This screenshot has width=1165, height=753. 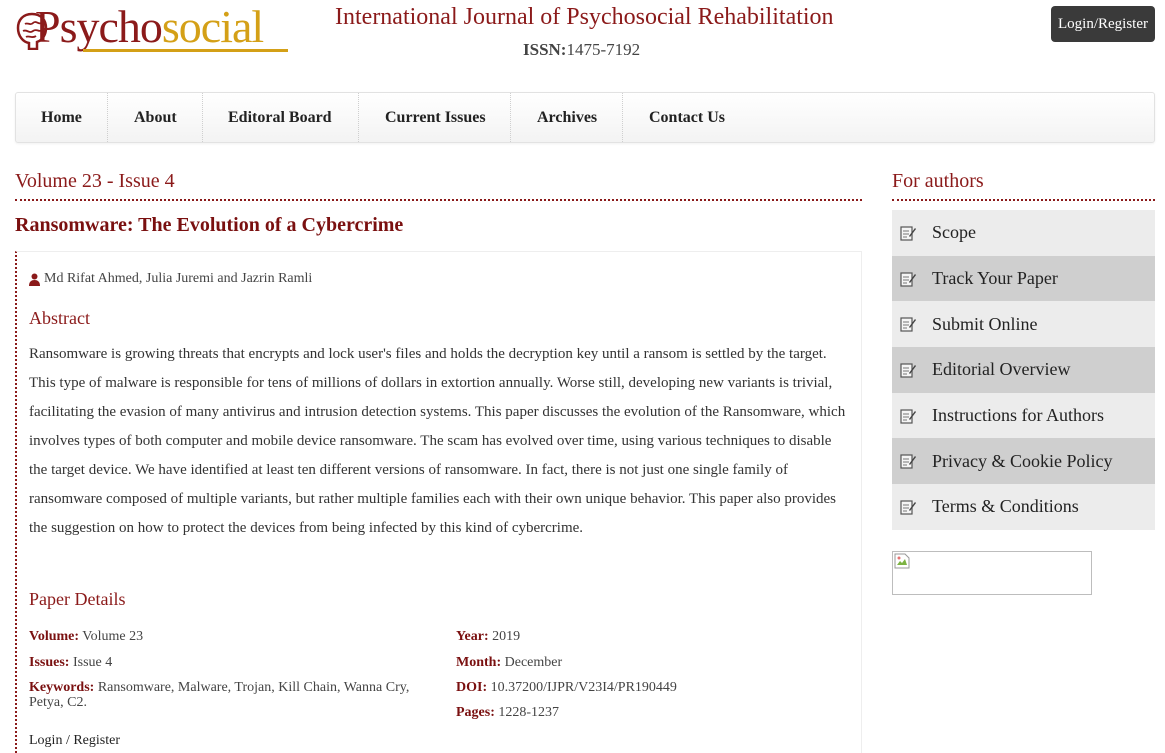 I want to click on sidebar-item-label: Instructions for Authors, so click(x=1018, y=415).